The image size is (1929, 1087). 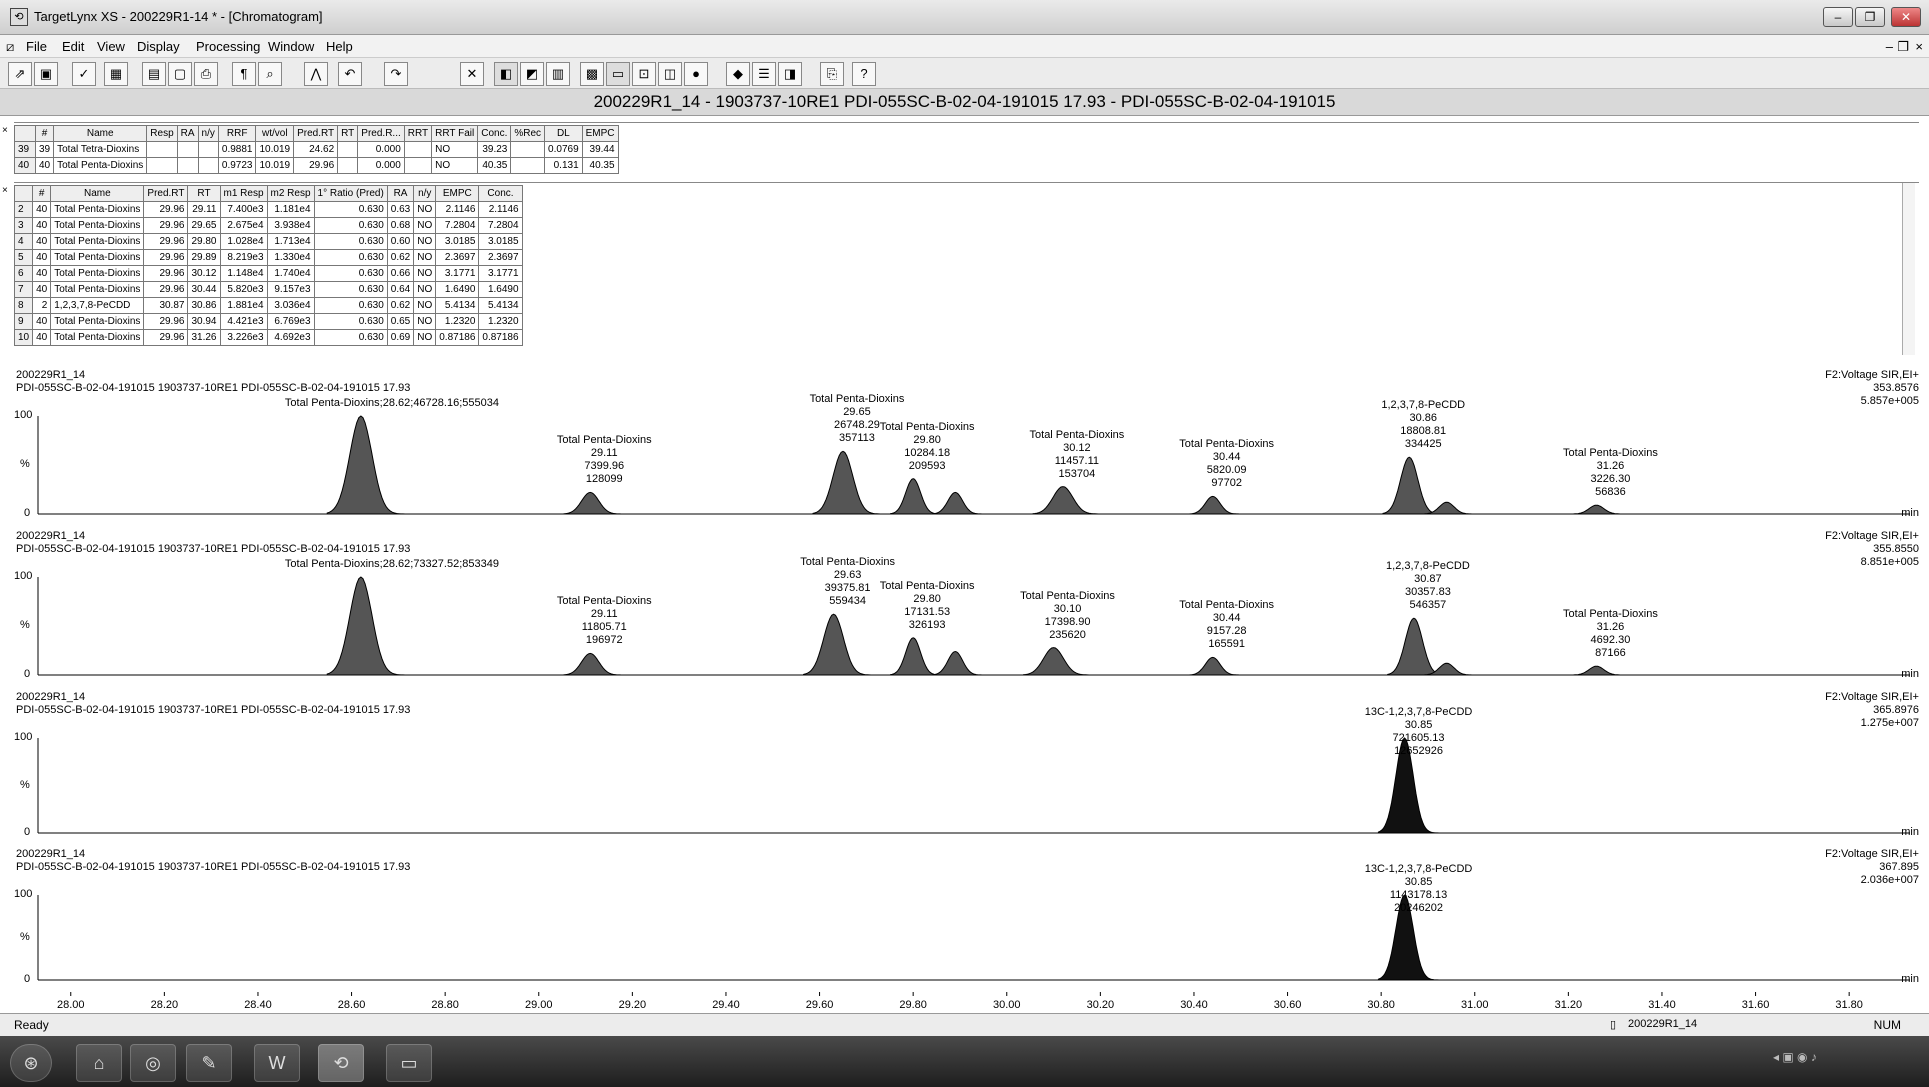 I want to click on view-icon: ◧, so click(x=506, y=74).